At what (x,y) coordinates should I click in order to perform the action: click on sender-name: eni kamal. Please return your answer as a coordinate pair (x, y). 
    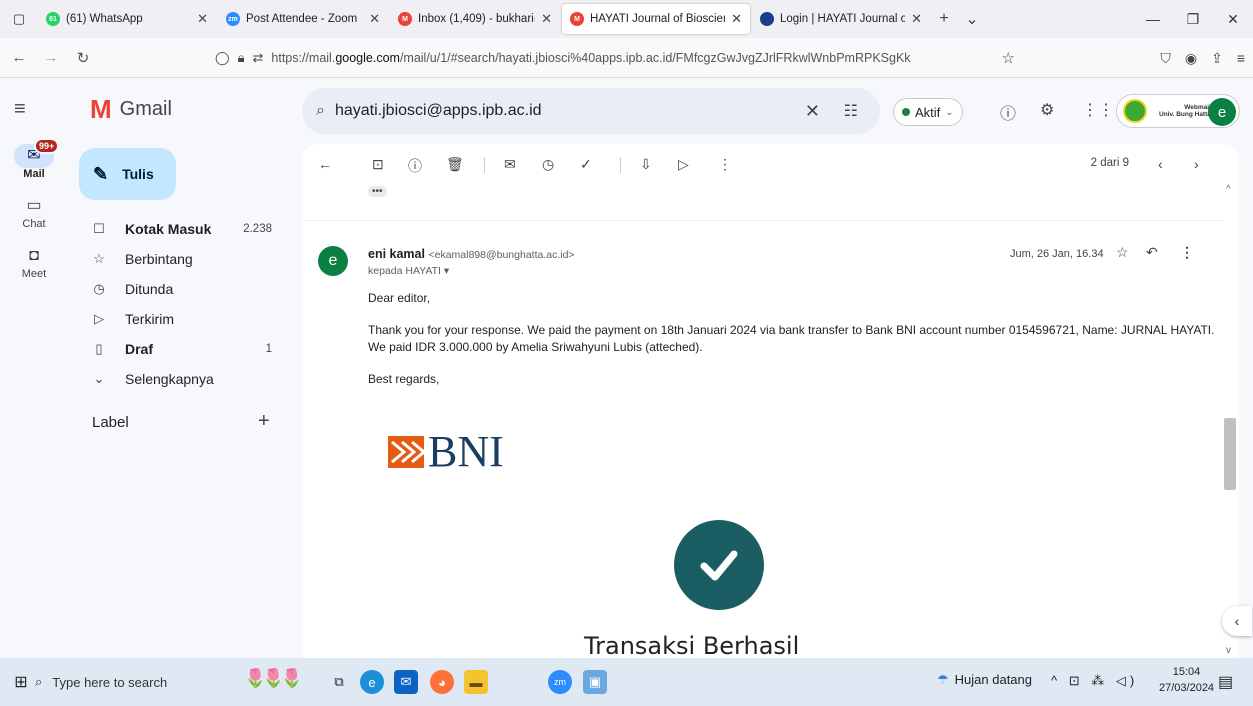
    Looking at the image, I should click on (396, 254).